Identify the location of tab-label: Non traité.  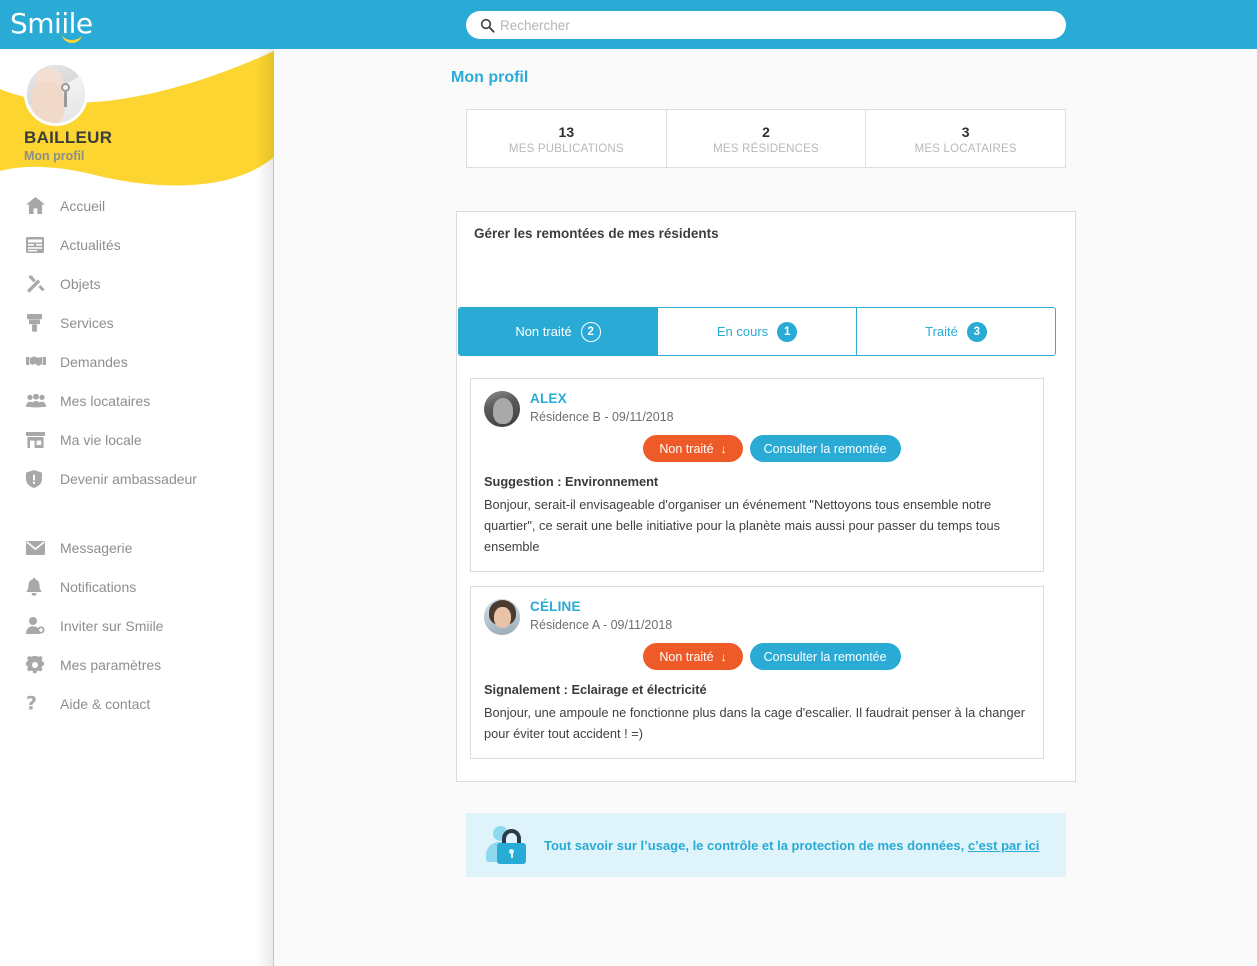
(543, 331).